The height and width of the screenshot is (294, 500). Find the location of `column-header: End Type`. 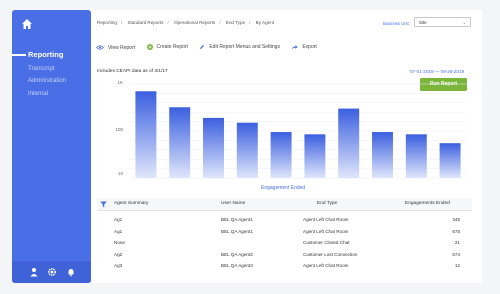

column-header: End Type is located at coordinates (327, 204).